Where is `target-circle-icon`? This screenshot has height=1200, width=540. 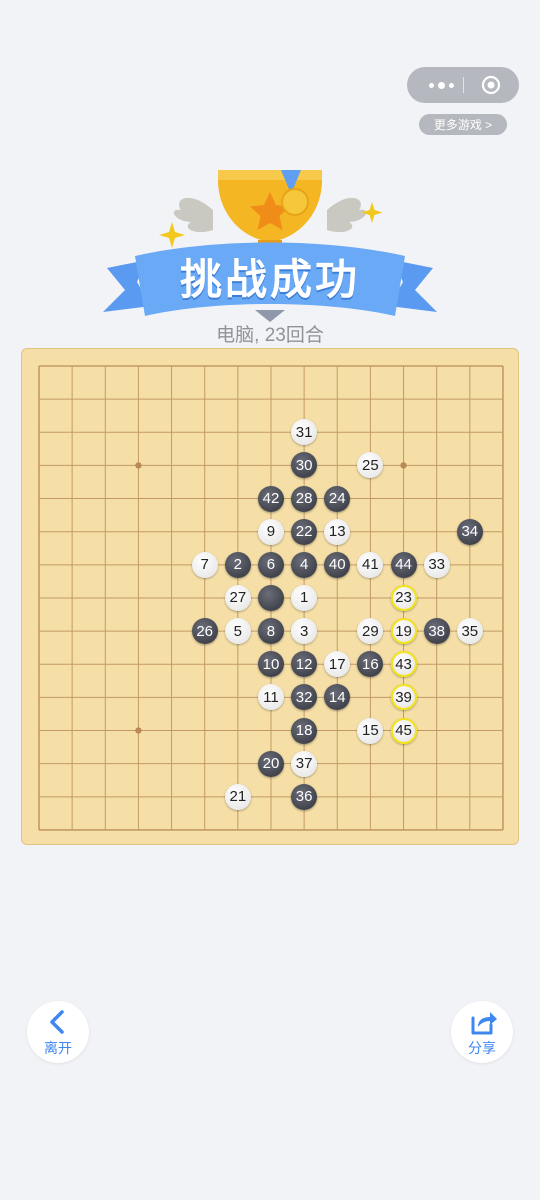 target-circle-icon is located at coordinates (491, 85).